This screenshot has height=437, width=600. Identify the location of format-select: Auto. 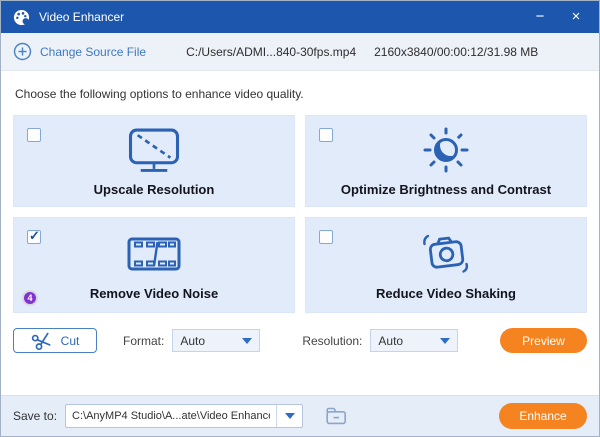
(216, 340).